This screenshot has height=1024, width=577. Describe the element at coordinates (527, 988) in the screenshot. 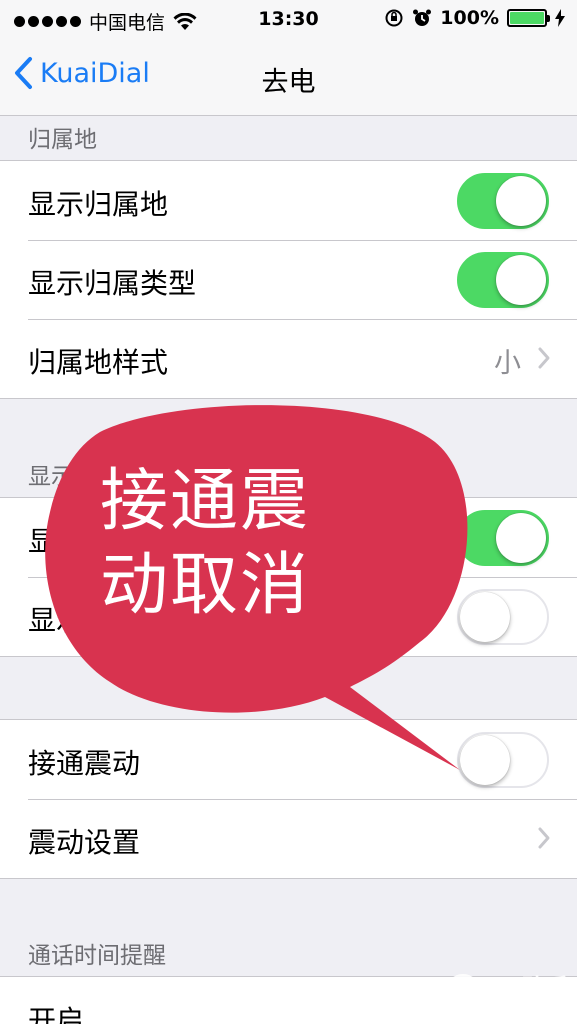

I see `watermark-brand: PP助手` at that location.